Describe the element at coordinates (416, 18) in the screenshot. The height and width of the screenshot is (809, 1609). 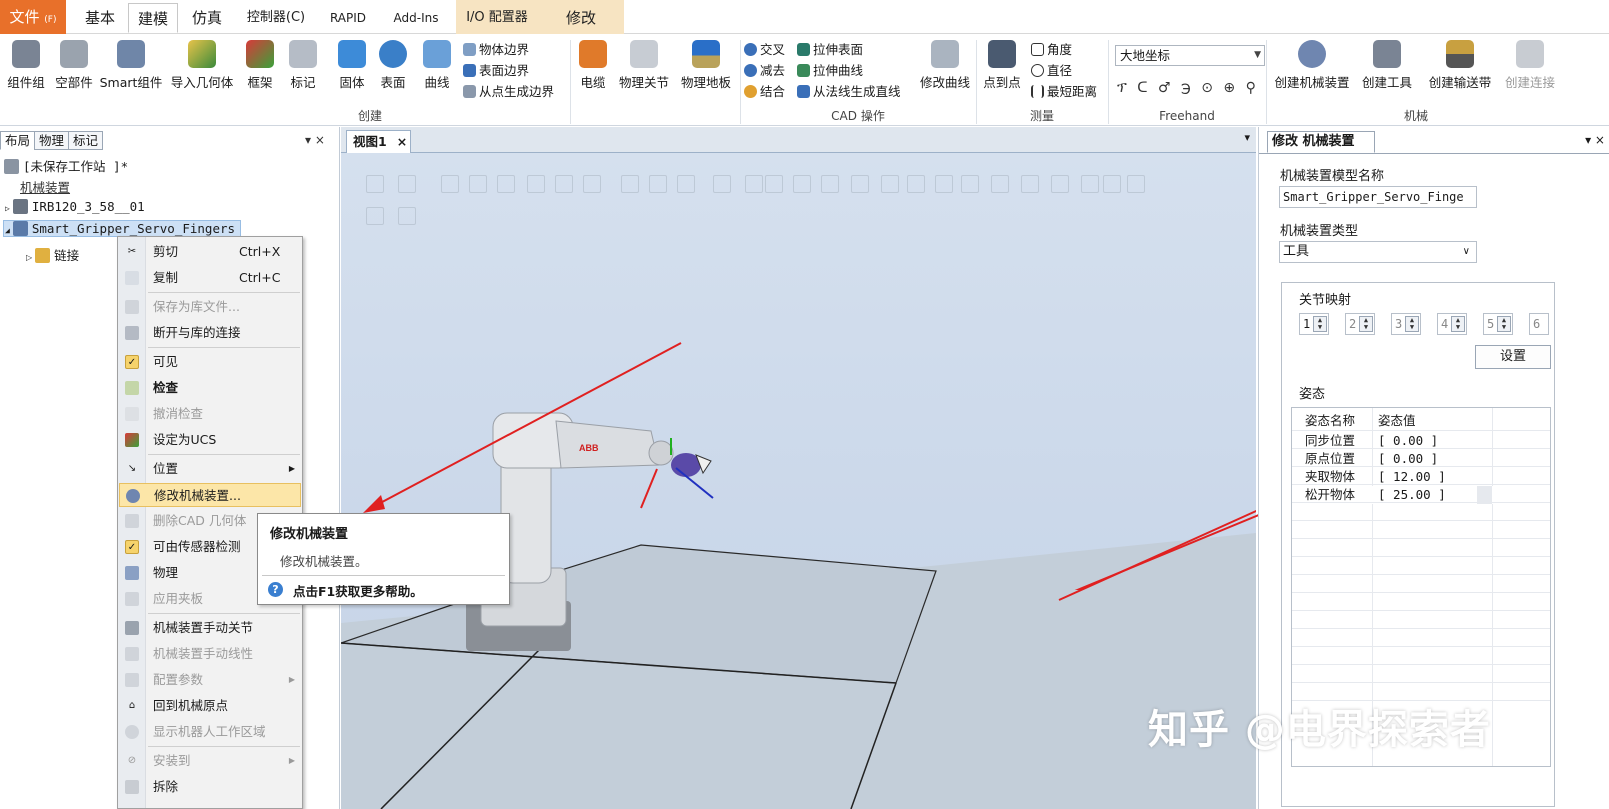
I see `tab-addins: Add-Ins` at that location.